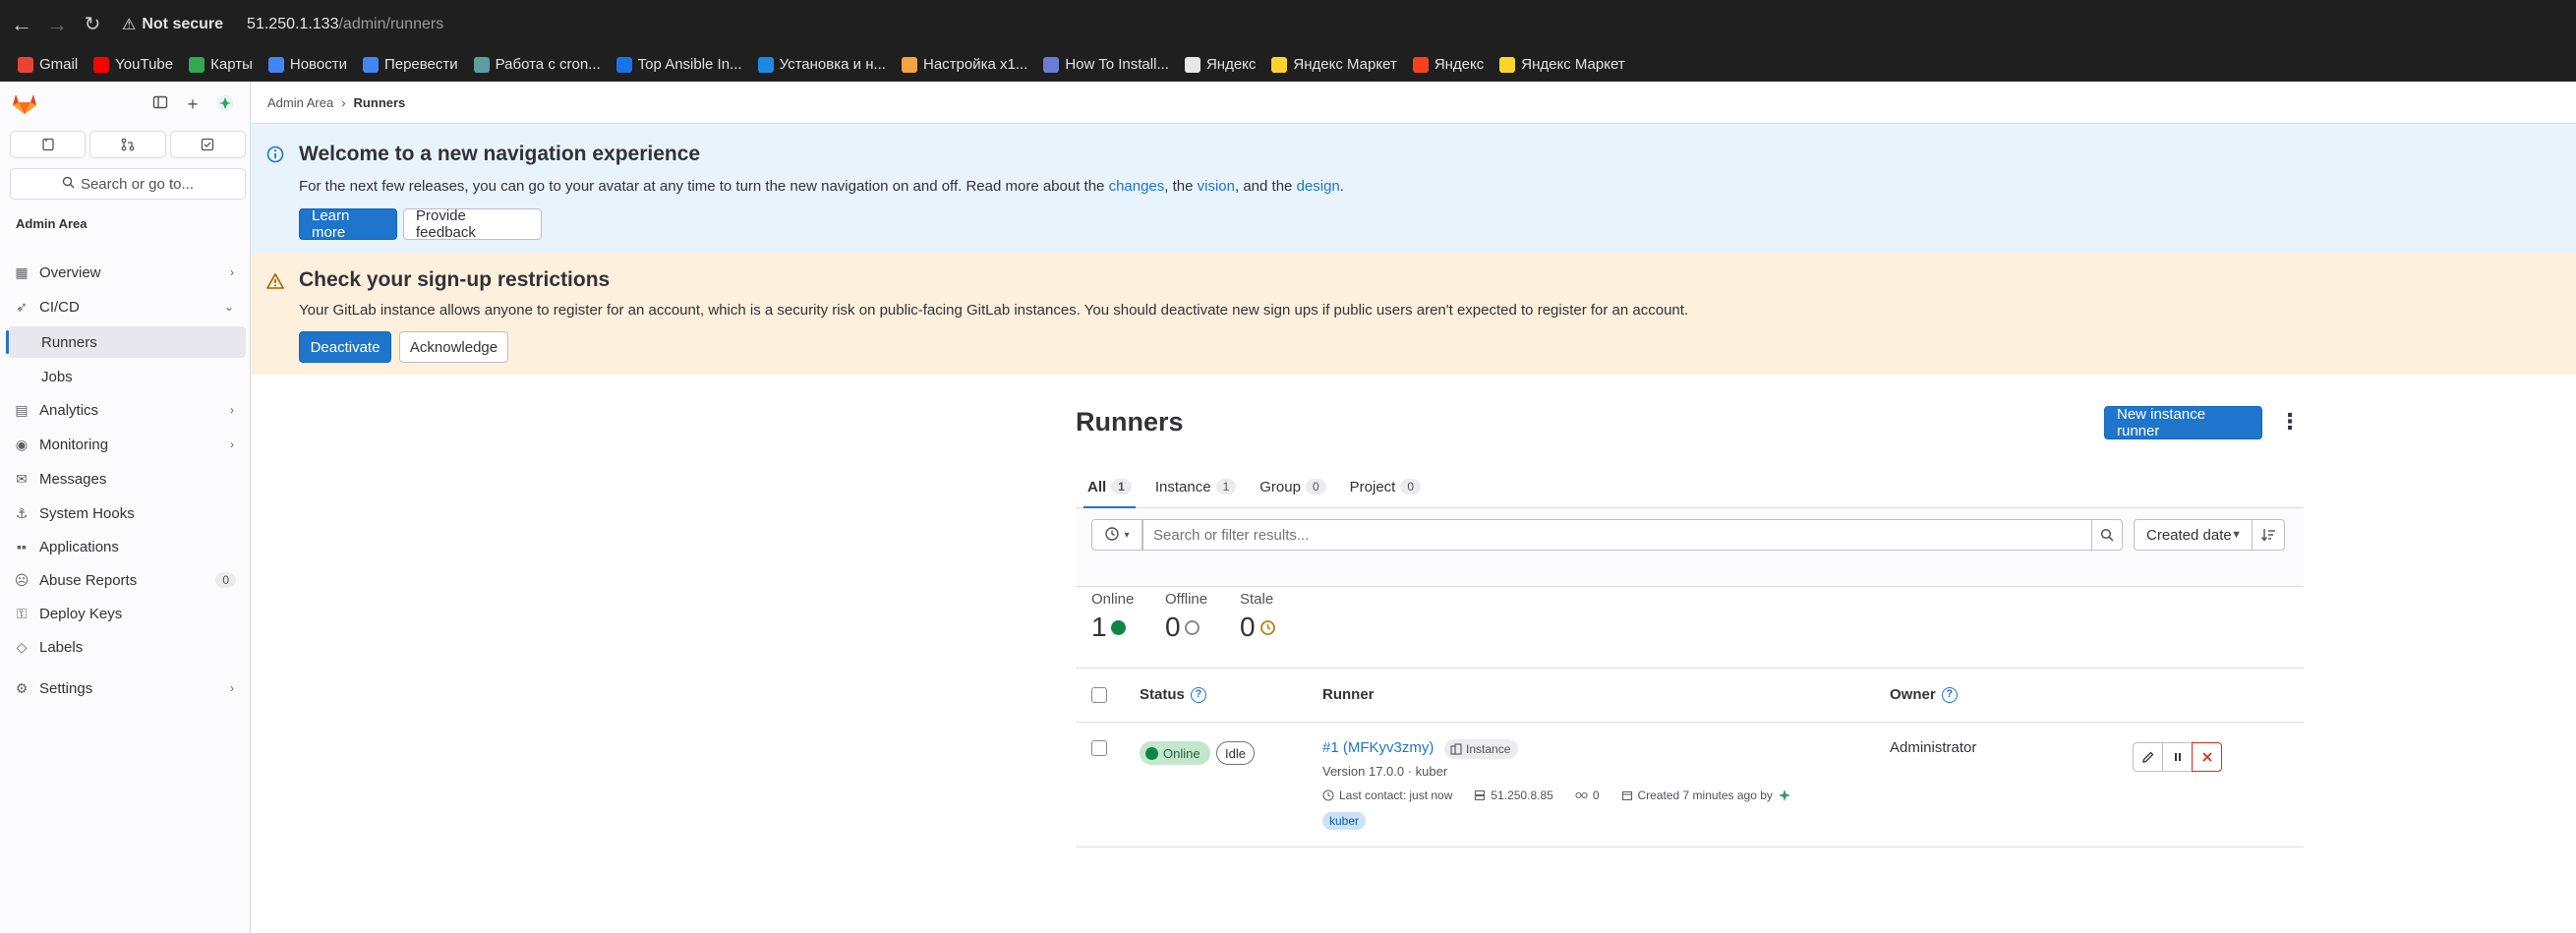  Describe the element at coordinates (221, 65) in the screenshot. I see `bookmark-item: Карты` at that location.